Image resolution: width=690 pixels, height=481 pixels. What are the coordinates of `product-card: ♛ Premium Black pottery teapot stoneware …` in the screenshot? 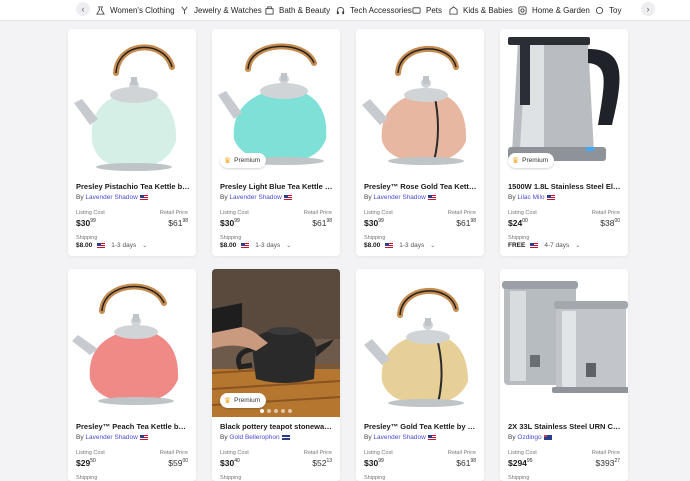 It's located at (276, 375).